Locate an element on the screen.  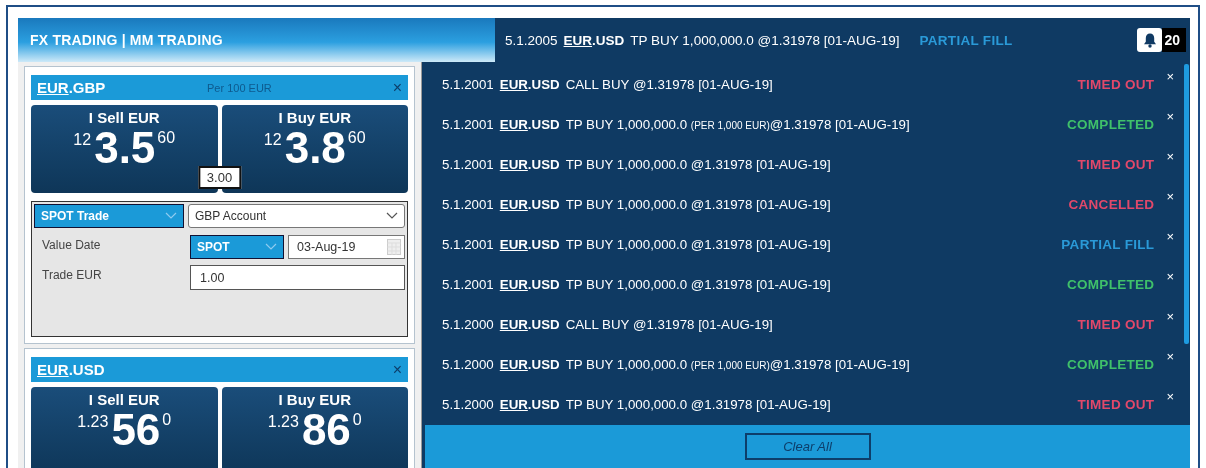
clear-all-button: Clear All is located at coordinates (807, 446).